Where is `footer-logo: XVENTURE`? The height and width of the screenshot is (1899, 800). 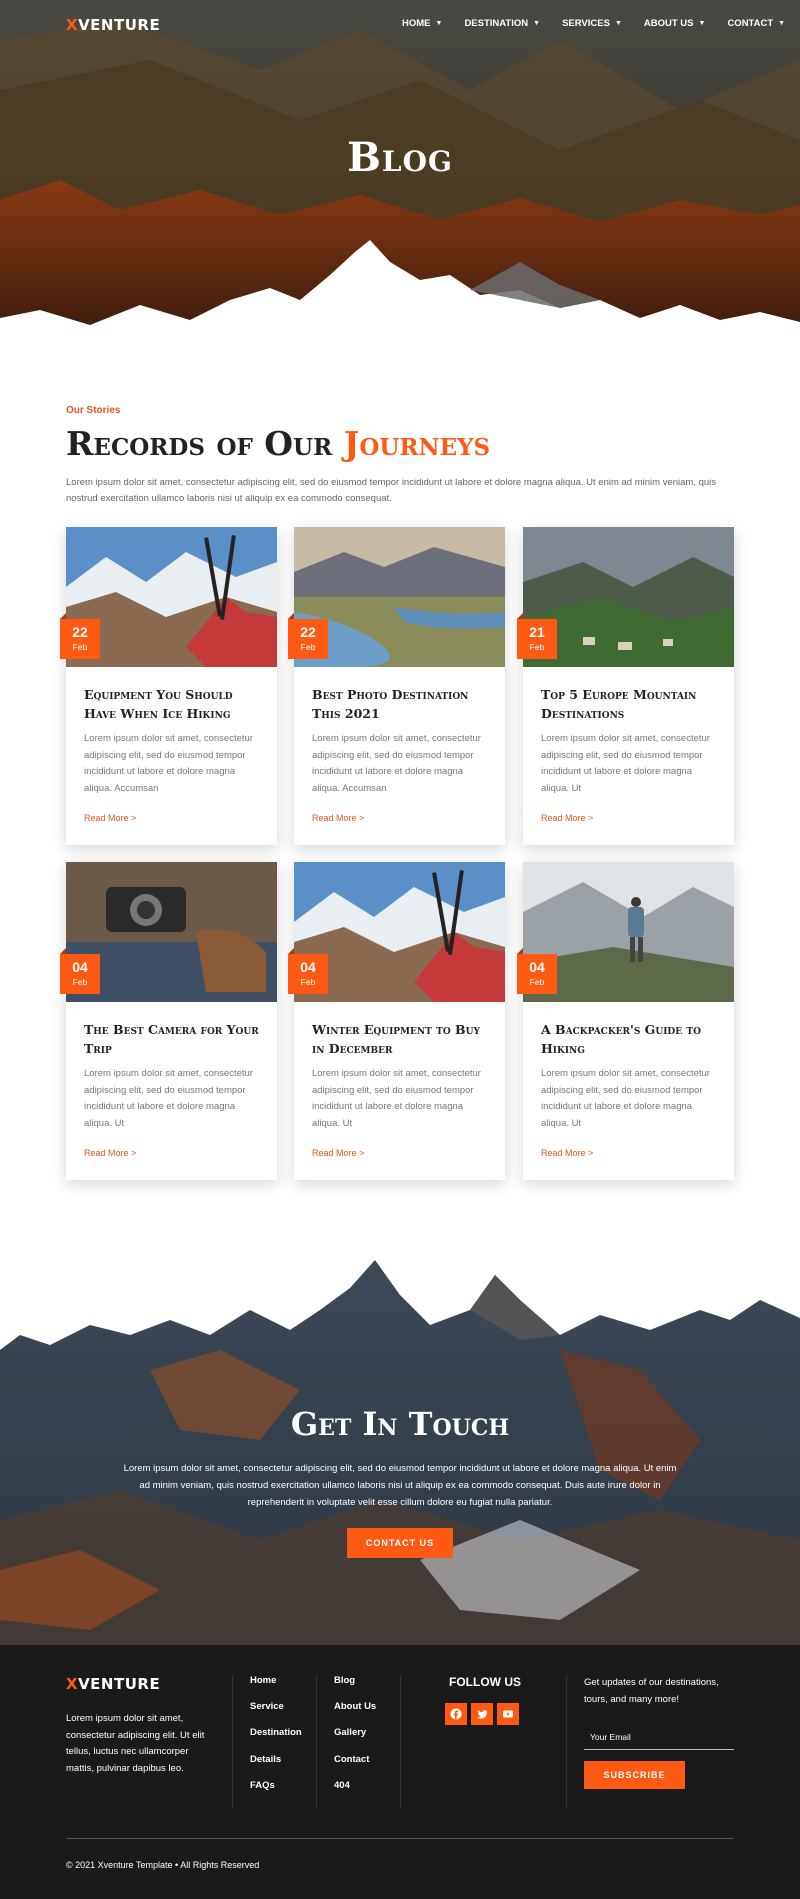 footer-logo: XVENTURE is located at coordinates (113, 1684).